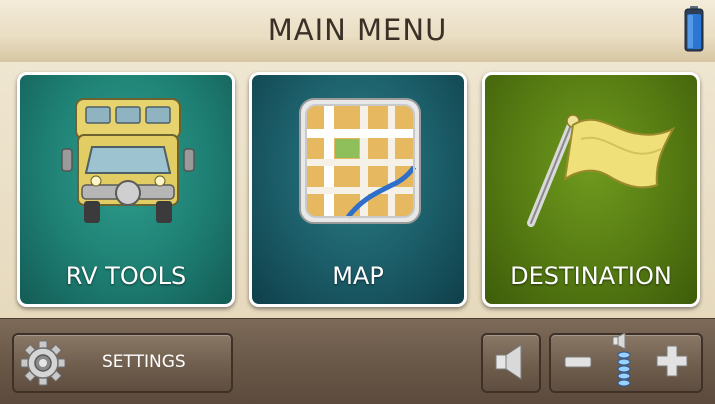 The image size is (715, 404). I want to click on volume-control, so click(626, 363).